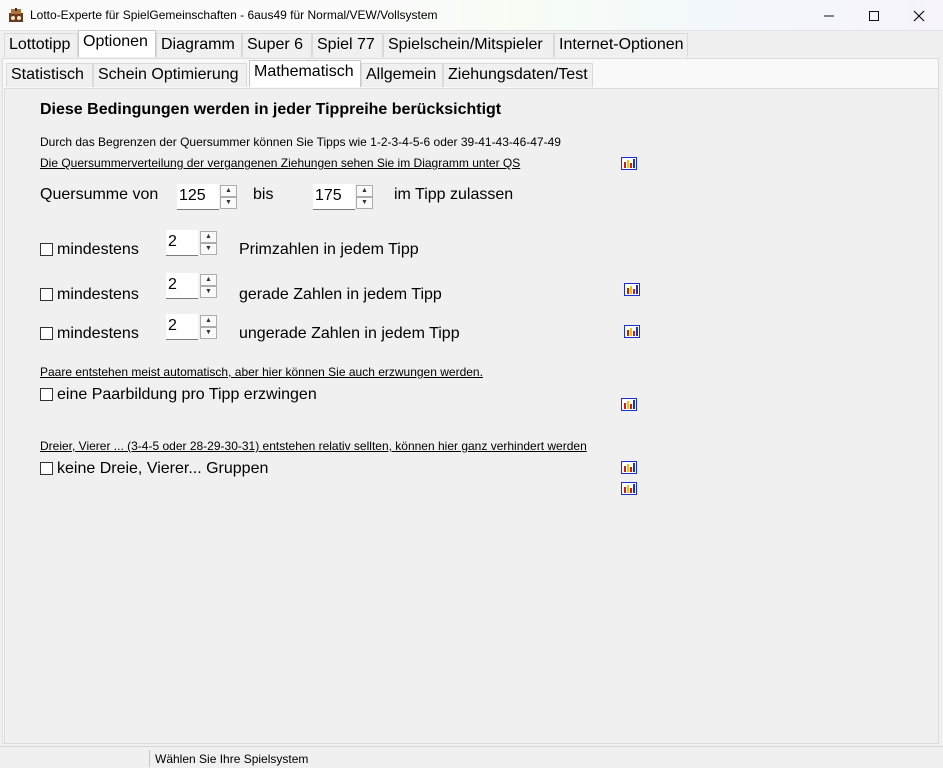 The width and height of the screenshot is (943, 768). Describe the element at coordinates (182, 243) in the screenshot. I see `prime-input: 2` at that location.